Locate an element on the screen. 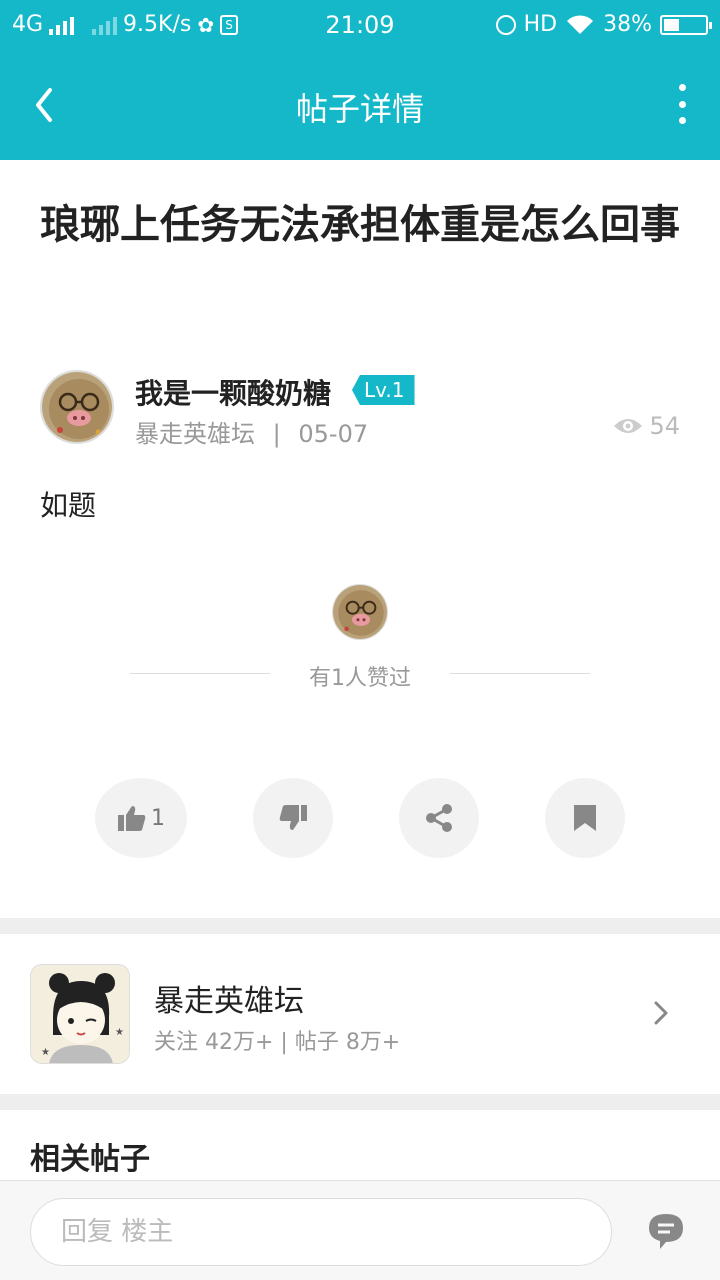 This screenshot has width=720, height=1280. share-icon is located at coordinates (439, 818).